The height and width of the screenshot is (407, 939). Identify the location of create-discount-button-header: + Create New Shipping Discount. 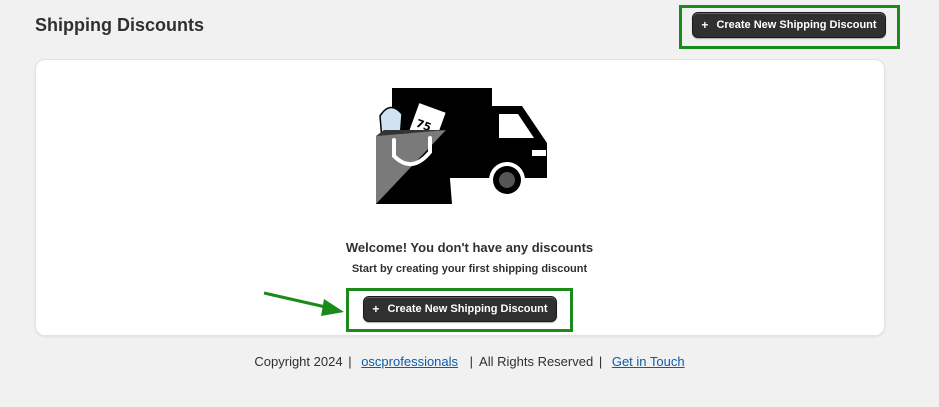
(789, 25).